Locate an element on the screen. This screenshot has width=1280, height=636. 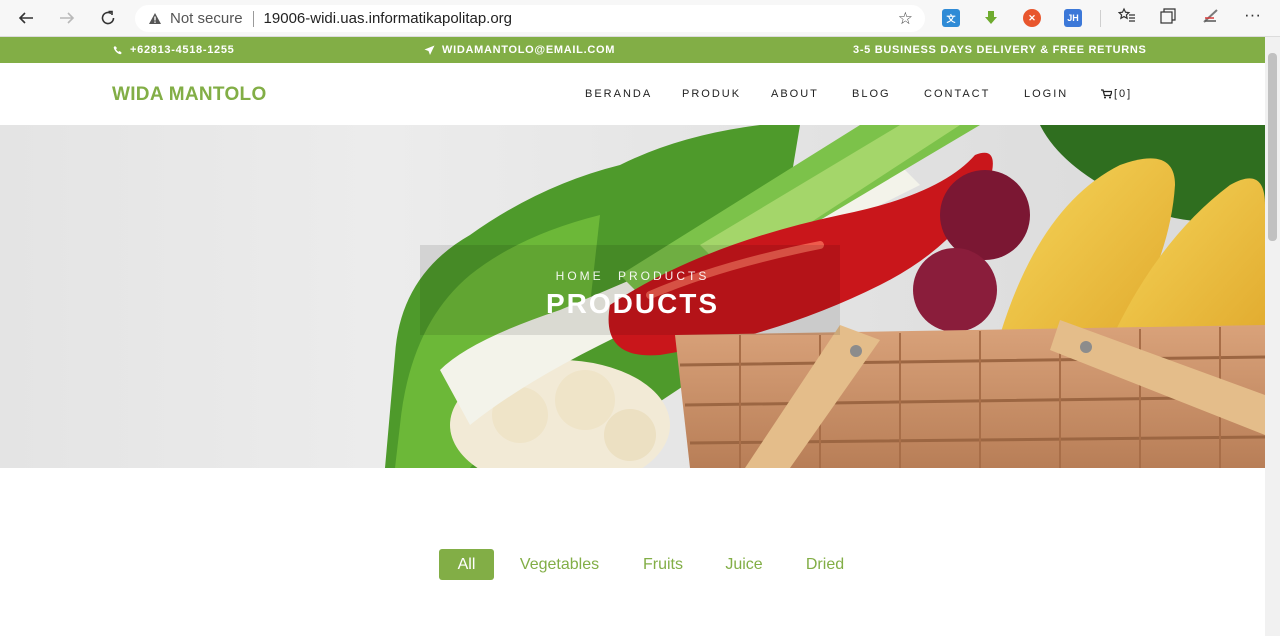
phone-contact: +62813-4518-1255 is located at coordinates (173, 50).